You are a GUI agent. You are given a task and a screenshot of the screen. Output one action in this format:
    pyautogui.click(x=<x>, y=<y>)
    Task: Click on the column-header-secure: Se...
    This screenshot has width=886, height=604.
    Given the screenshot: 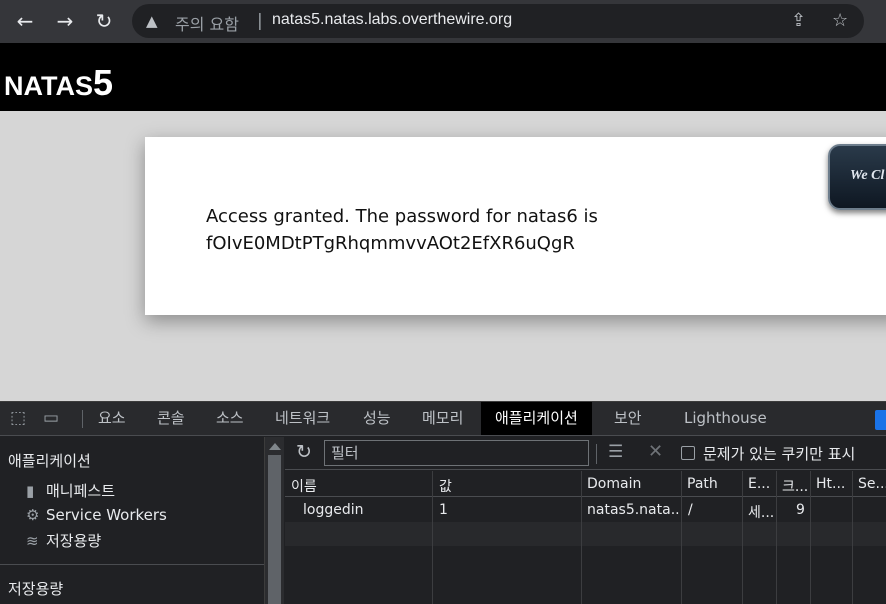 What is the action you would take?
    pyautogui.click(x=872, y=484)
    